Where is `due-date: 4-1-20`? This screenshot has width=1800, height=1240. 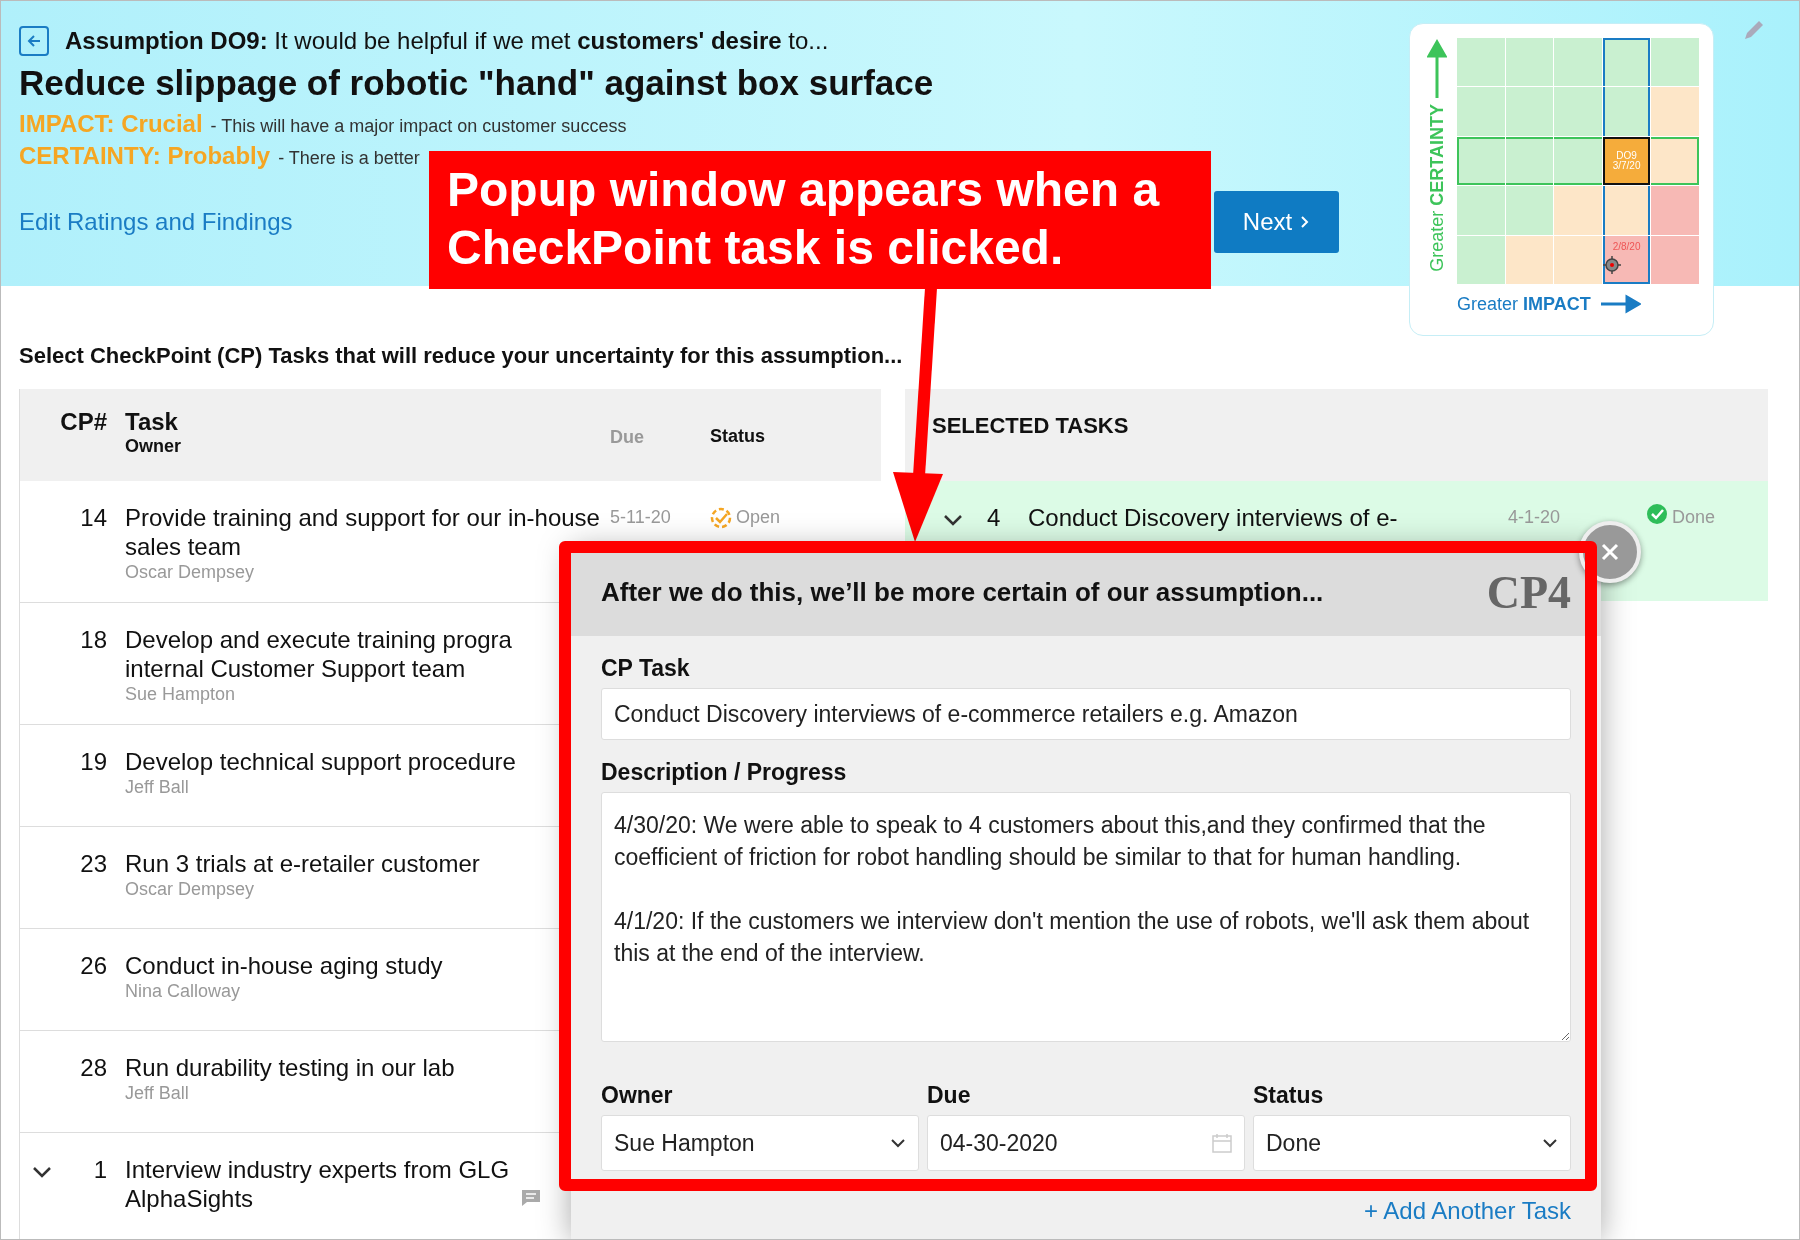 due-date: 4-1-20 is located at coordinates (1534, 517).